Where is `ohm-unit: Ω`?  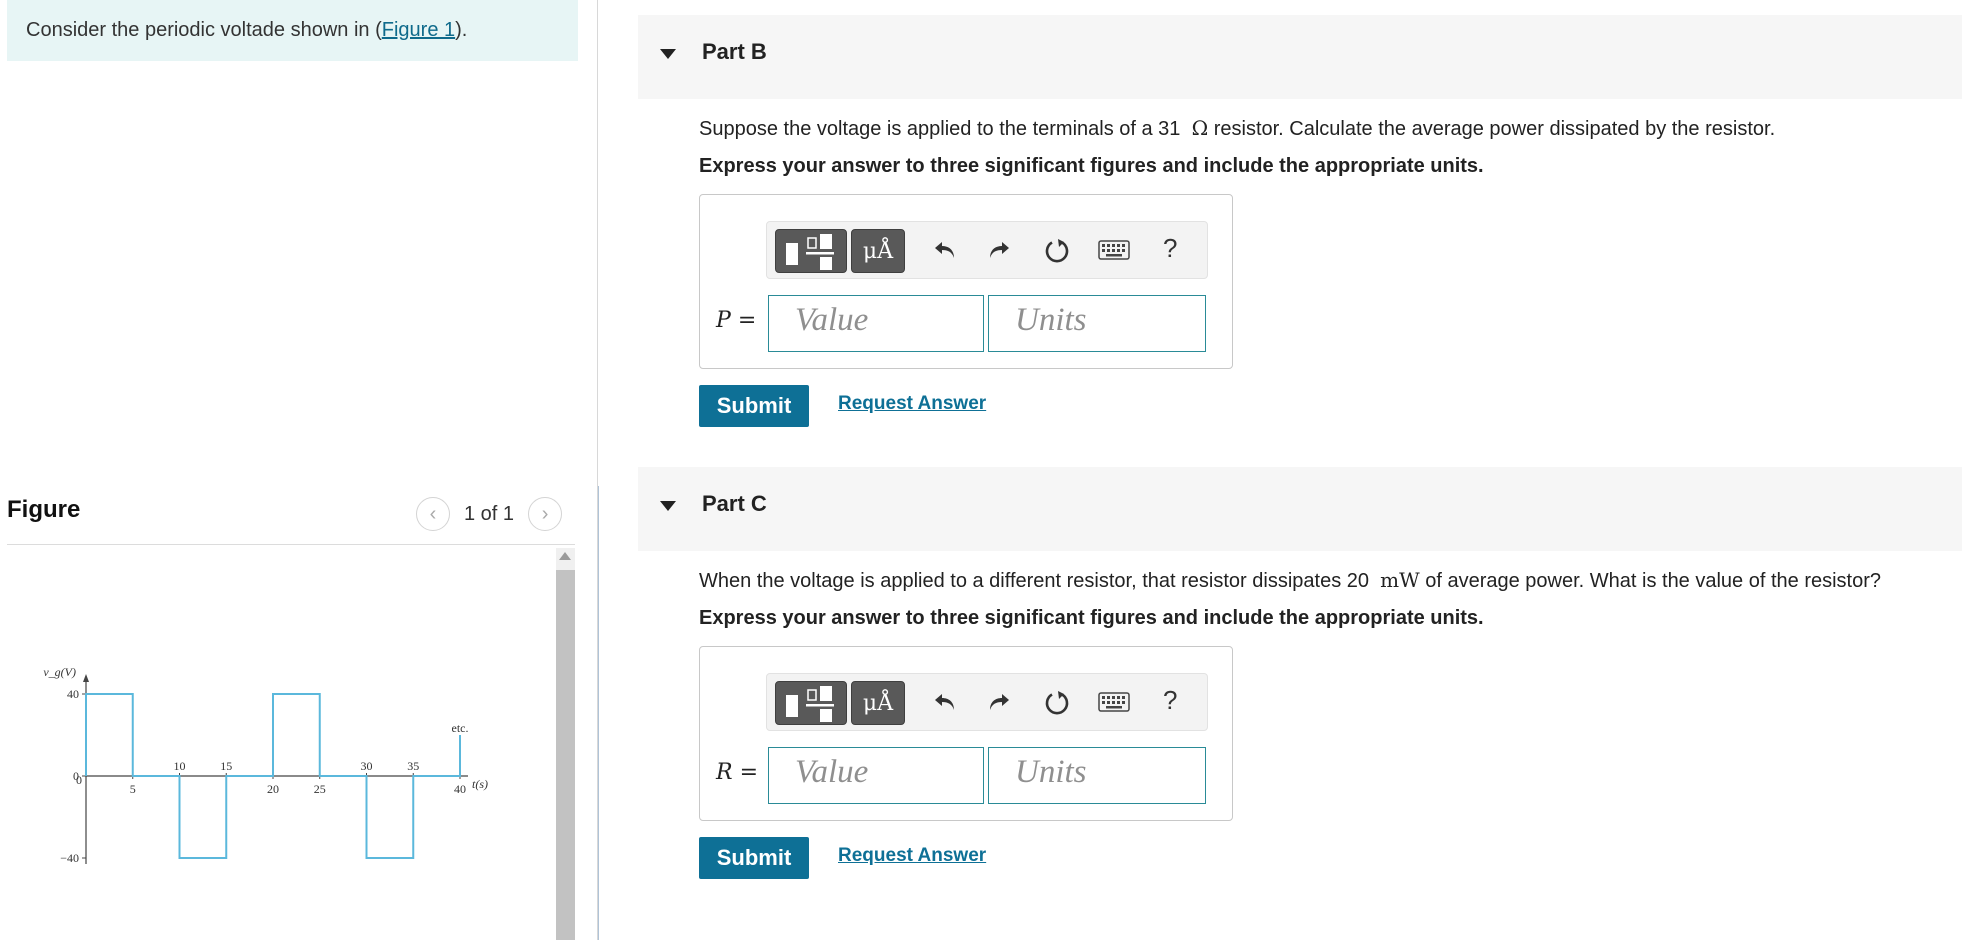
ohm-unit: Ω is located at coordinates (1200, 128).